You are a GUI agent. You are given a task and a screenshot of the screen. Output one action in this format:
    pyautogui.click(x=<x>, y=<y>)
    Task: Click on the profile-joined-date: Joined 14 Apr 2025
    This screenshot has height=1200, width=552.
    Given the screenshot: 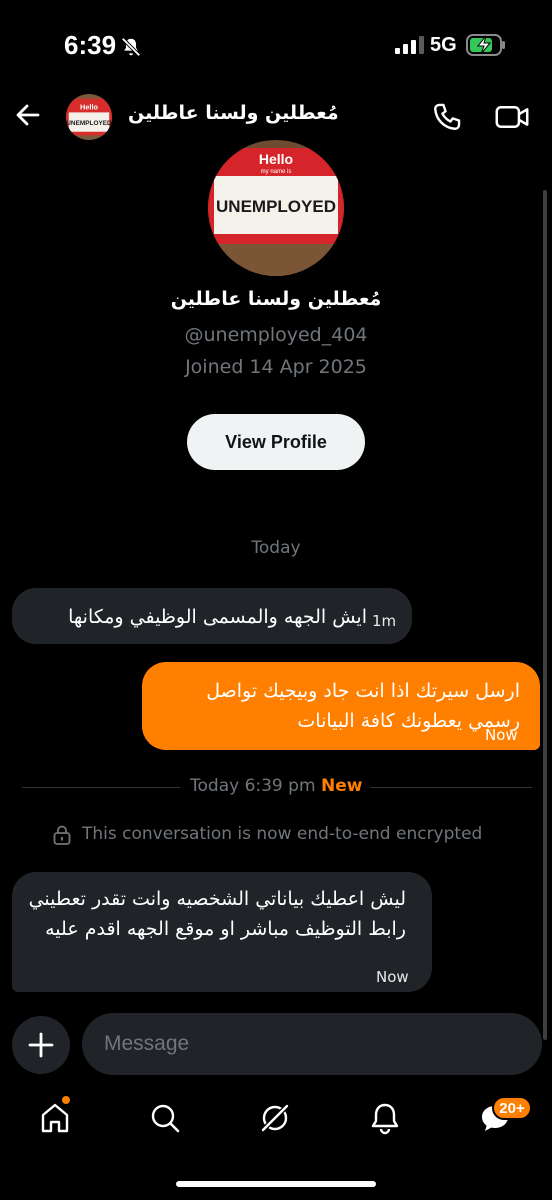 What is the action you would take?
    pyautogui.click(x=276, y=367)
    